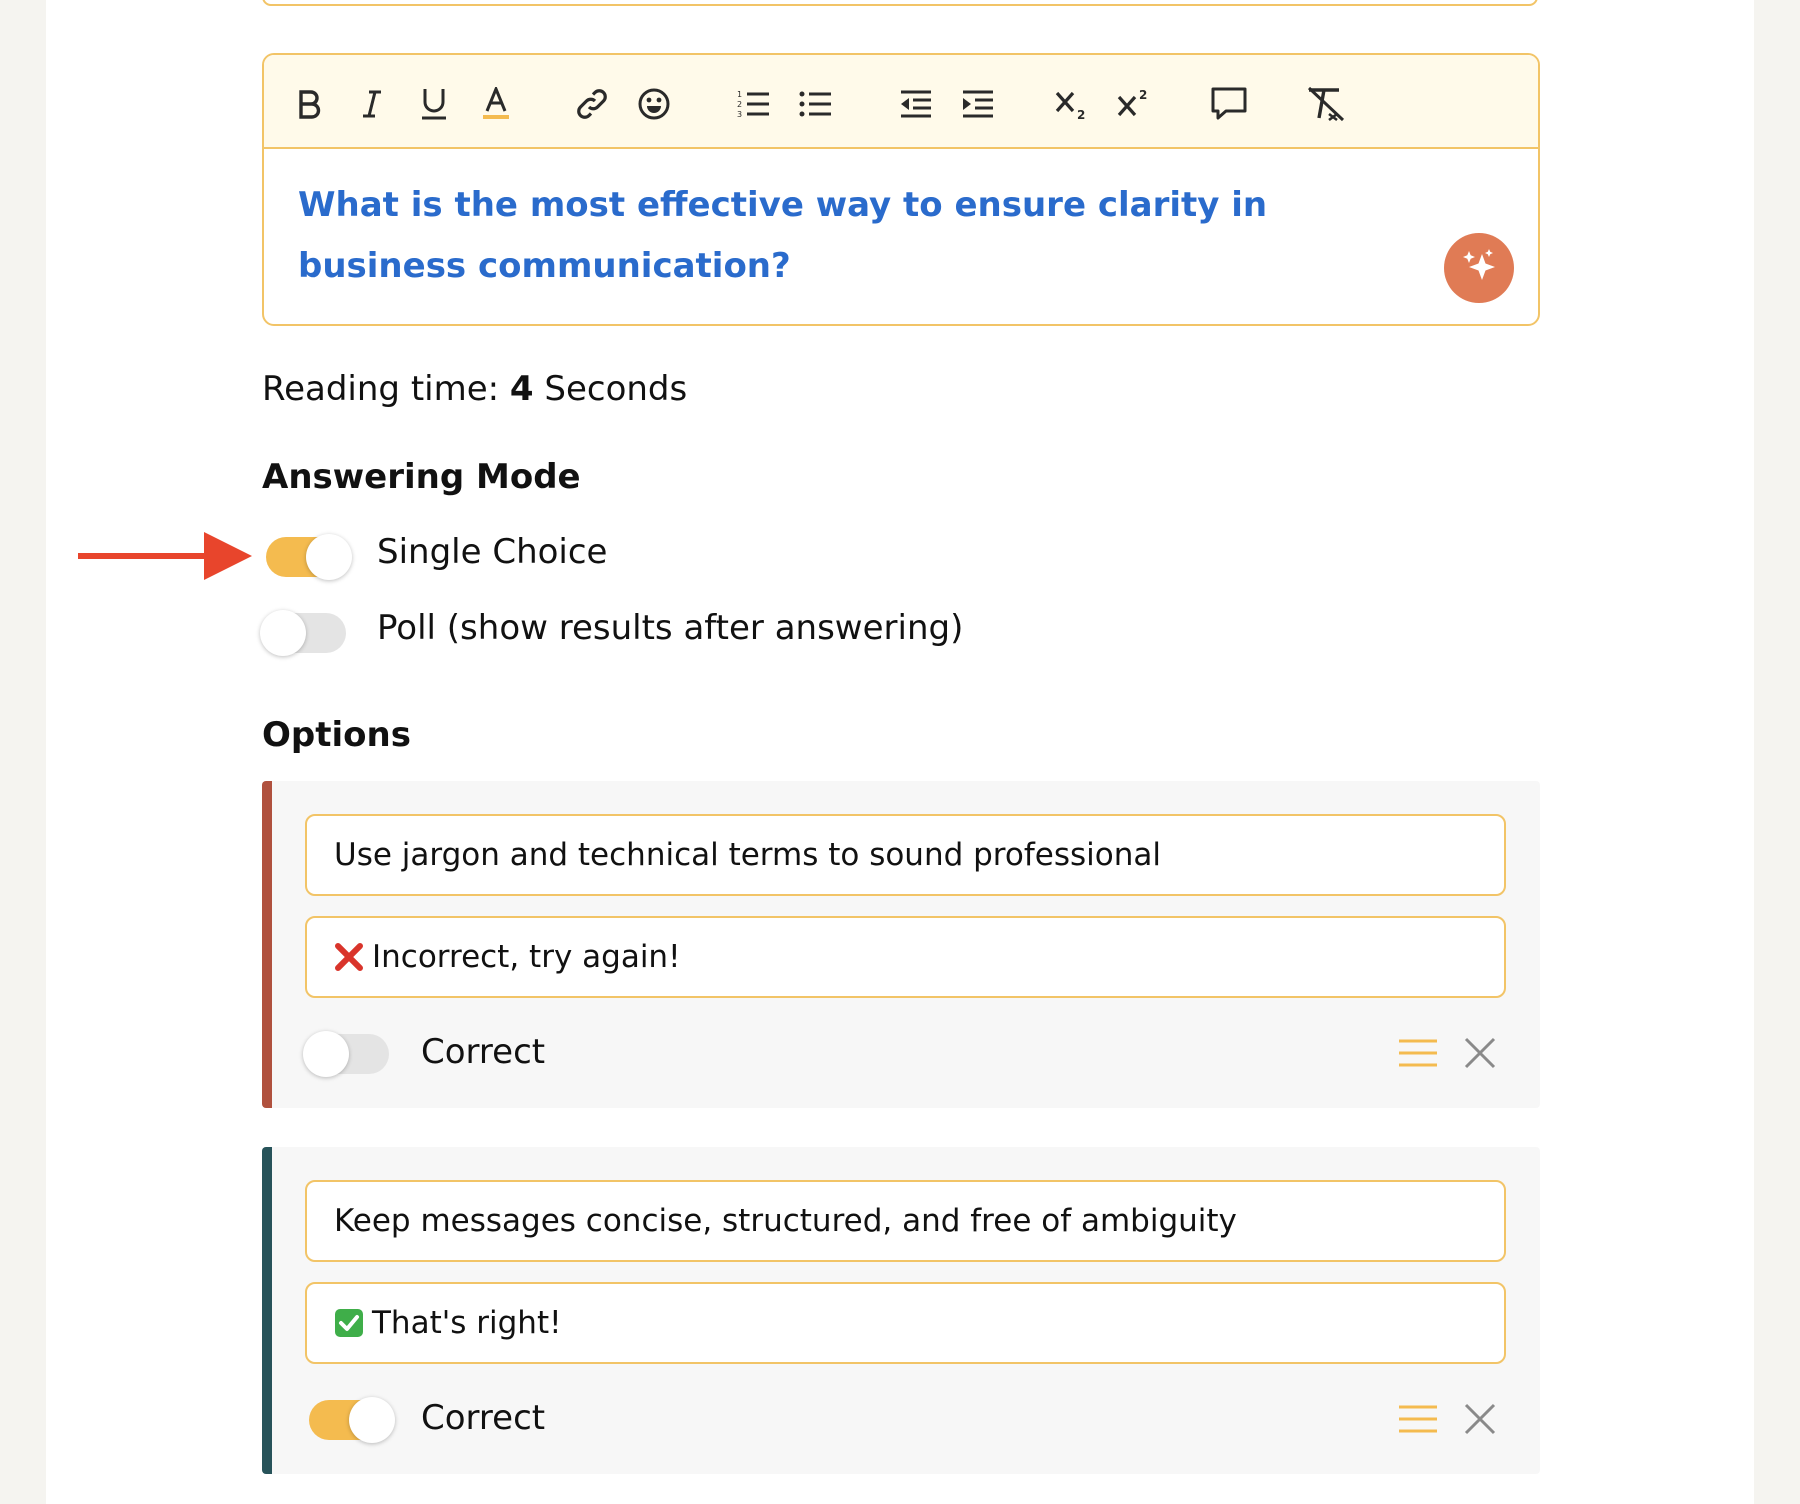 The height and width of the screenshot is (1504, 1800). What do you see at coordinates (592, 104) in the screenshot?
I see `link-icon` at bounding box center [592, 104].